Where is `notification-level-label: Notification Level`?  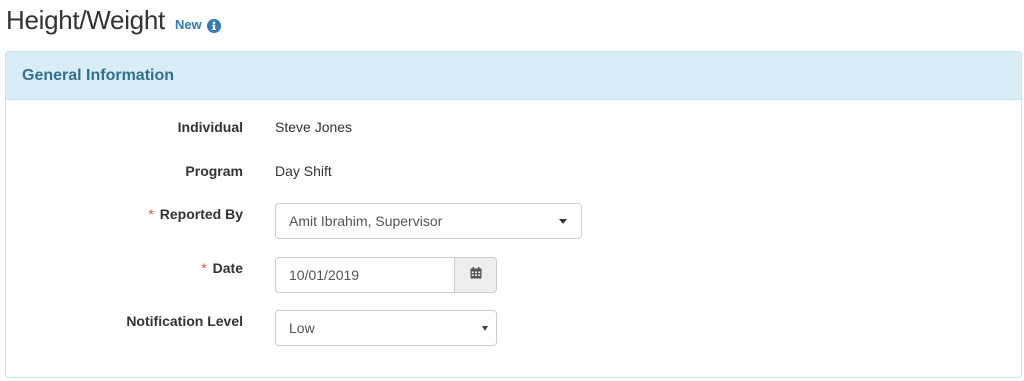 notification-level-label: Notification Level is located at coordinates (184, 321).